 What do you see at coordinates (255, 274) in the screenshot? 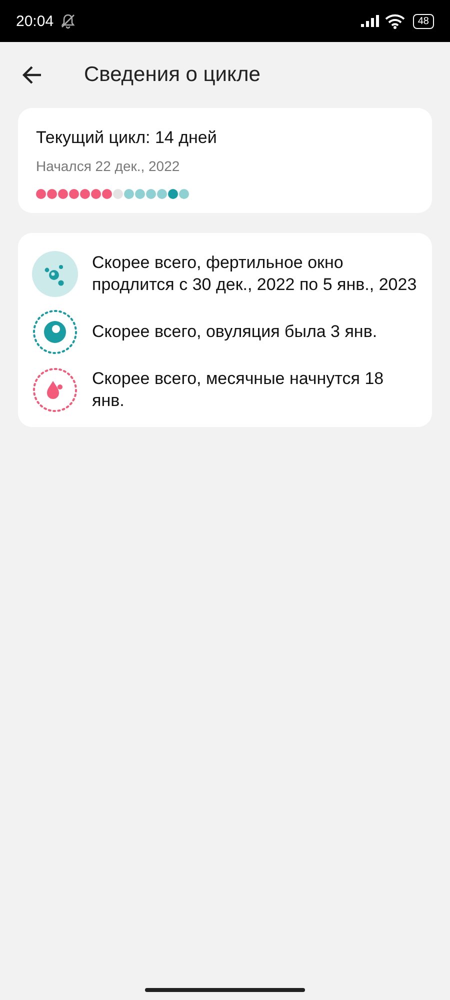
I see `prediction-text: Скорее всего, фертильное окно продлится с 30 дек., 2022 по 5 янв., 2023` at bounding box center [255, 274].